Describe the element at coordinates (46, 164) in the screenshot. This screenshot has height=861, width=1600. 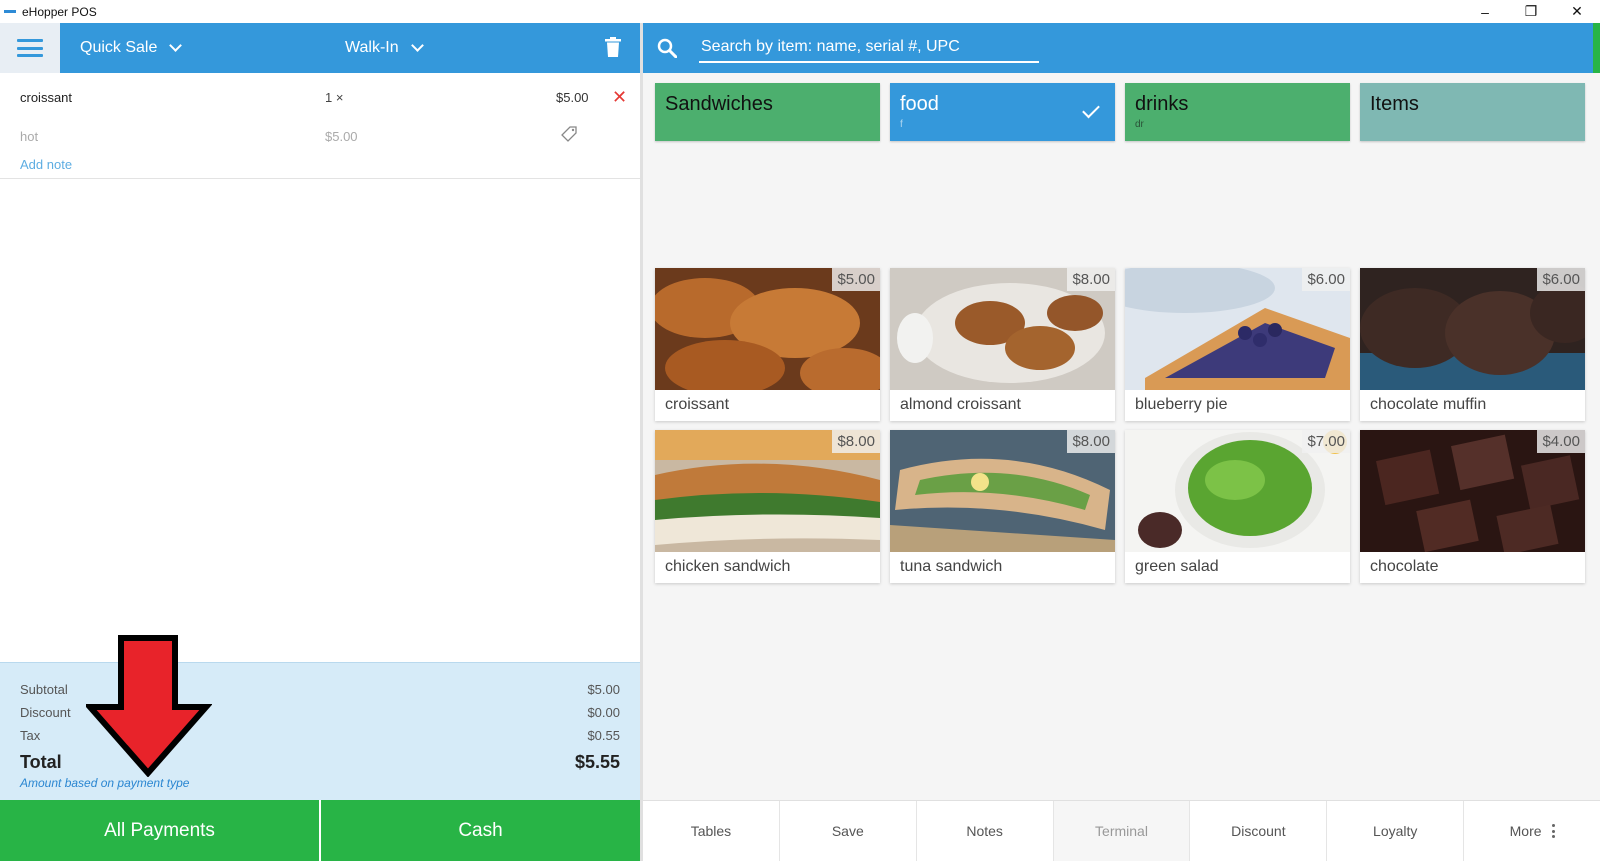
I see `add-note-link: Add note` at that location.